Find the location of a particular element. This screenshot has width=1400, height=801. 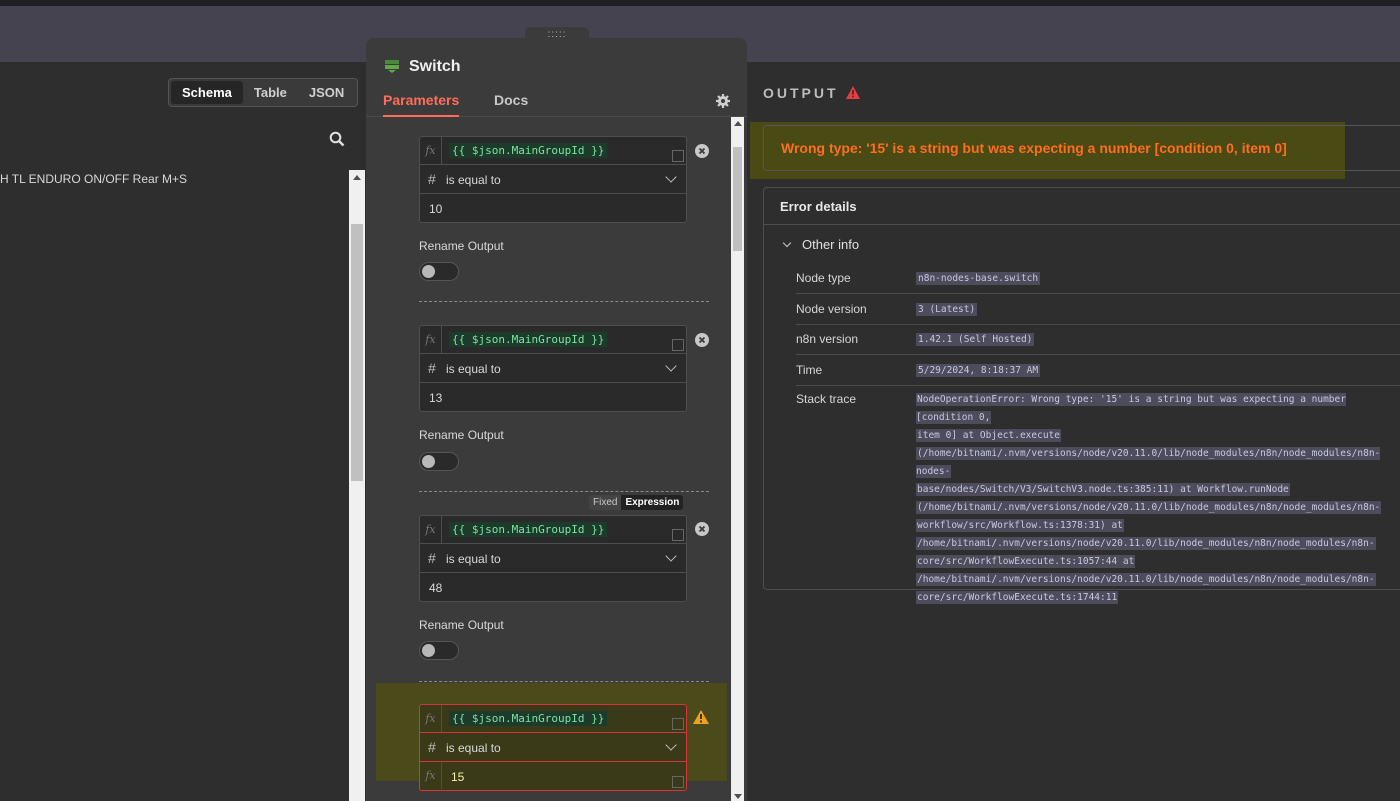

schema-row-text: H TL ENDURO ON/OFF Rear M+S is located at coordinates (94, 179).